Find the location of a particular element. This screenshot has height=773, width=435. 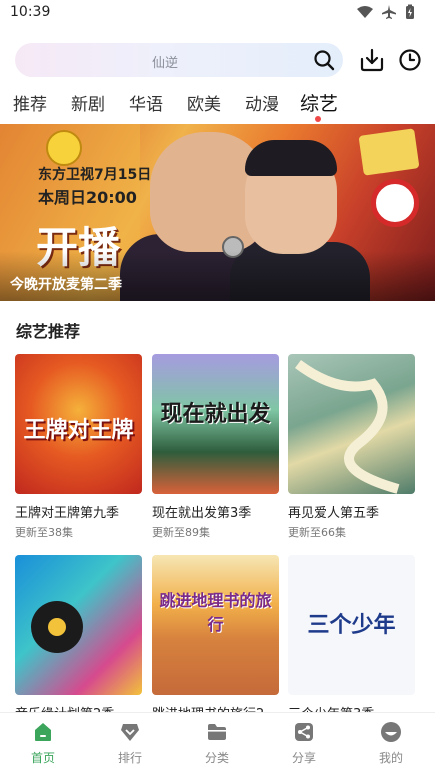

tab-recommend: 推荐 is located at coordinates (30, 102).